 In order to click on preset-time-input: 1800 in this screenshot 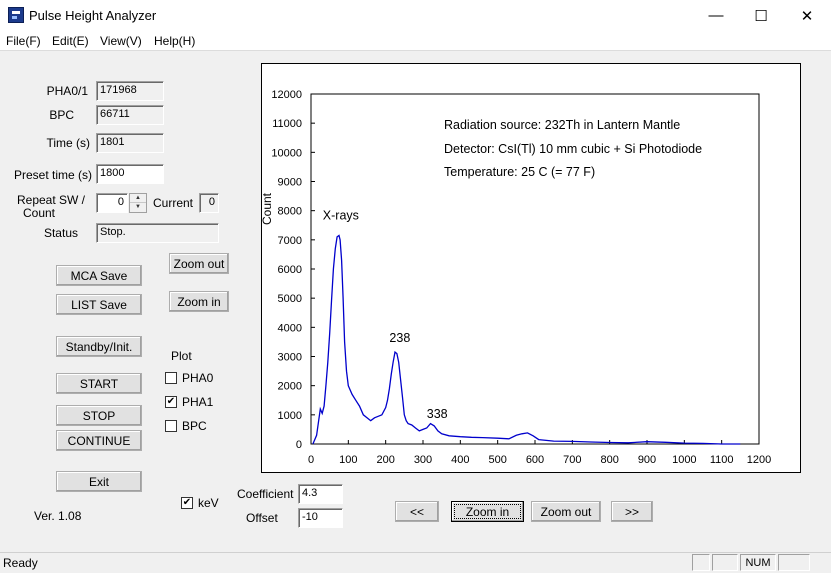, I will do `click(130, 174)`.